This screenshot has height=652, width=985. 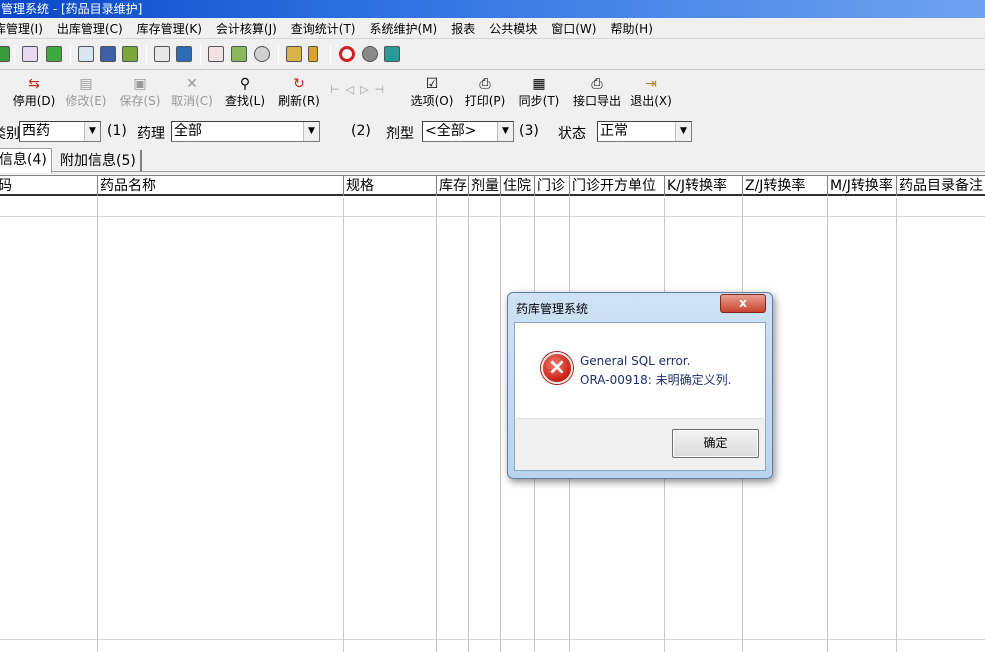 I want to click on category-label: 类别, so click(x=10, y=134).